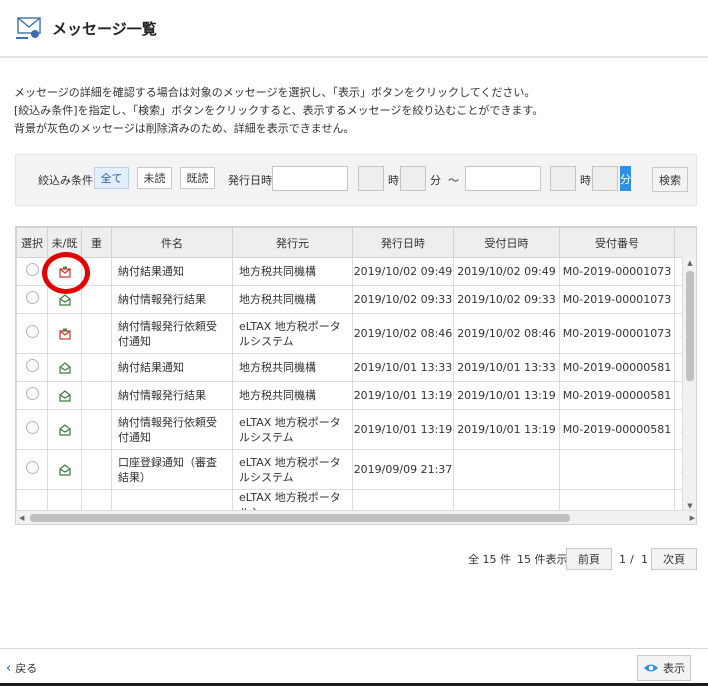  Describe the element at coordinates (154, 178) in the screenshot. I see `filter-unread-button: 未読` at that location.